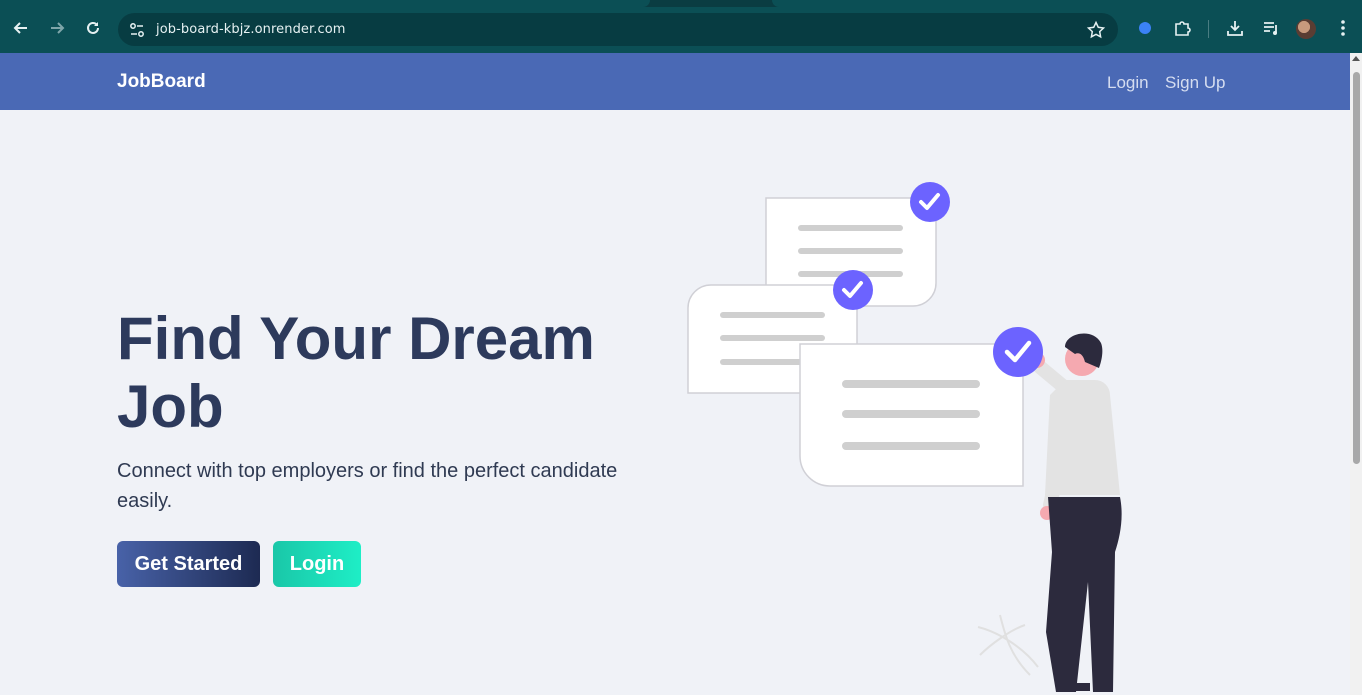  I want to click on download-icon, so click(1235, 28).